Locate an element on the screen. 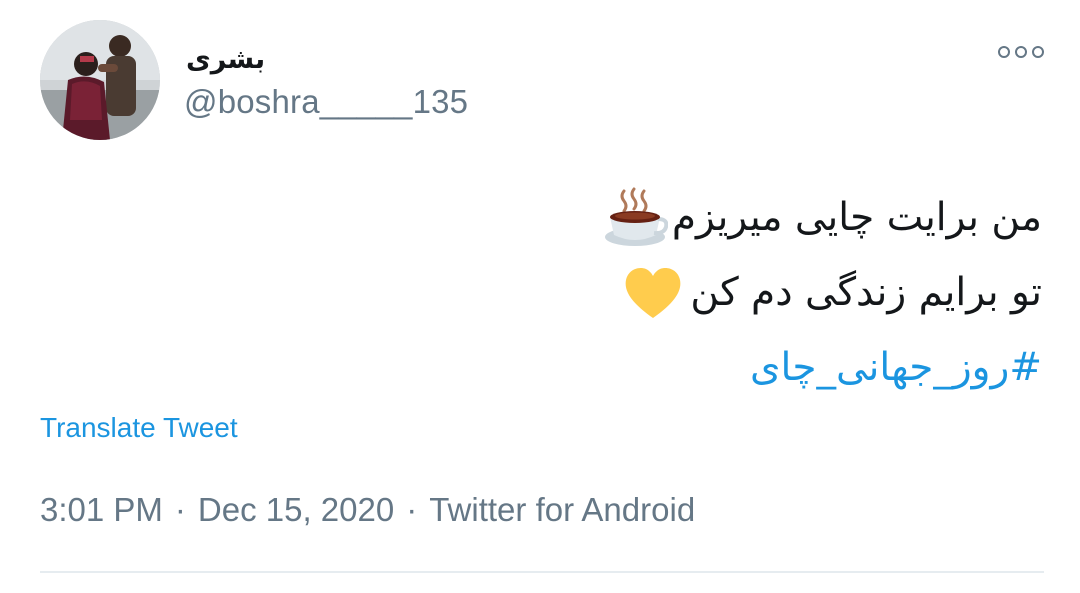  author-display-name: بشری is located at coordinates (225, 60).